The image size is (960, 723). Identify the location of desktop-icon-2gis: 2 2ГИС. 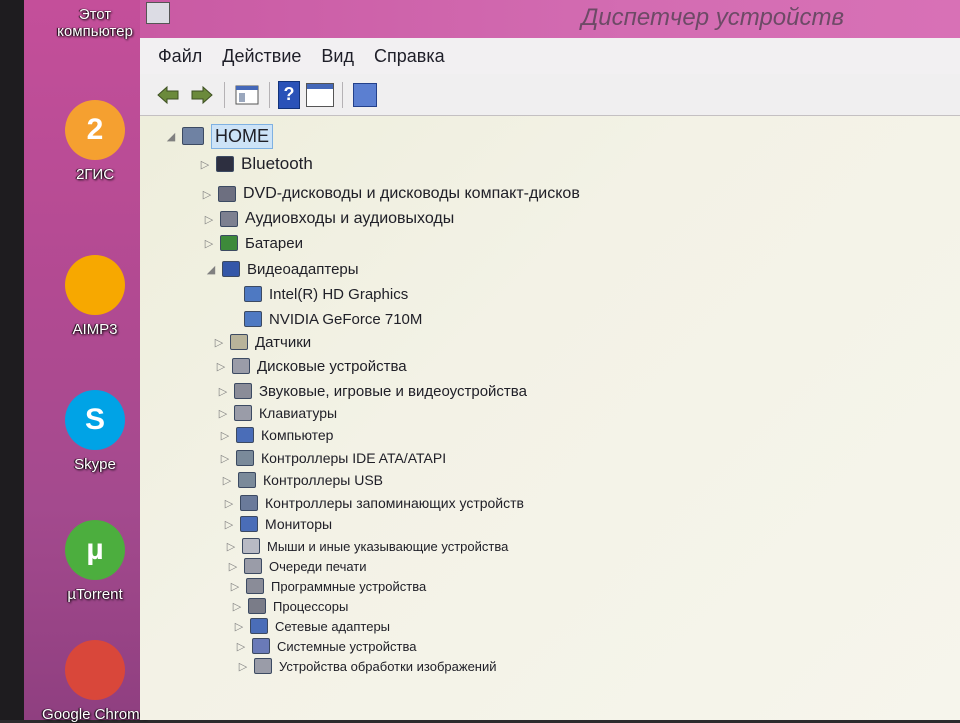
(95, 141).